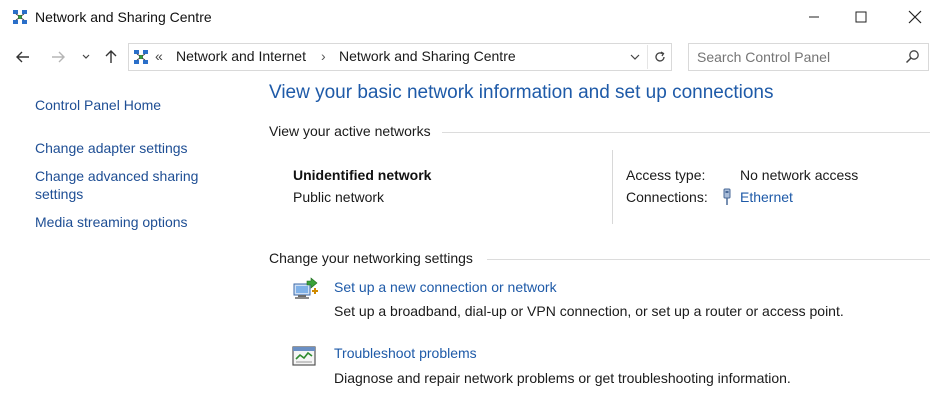 This screenshot has width=940, height=408. Describe the element at coordinates (427, 56) in the screenshot. I see `breadcrumb-network-and-sharing-centre: Network and Sharing Centre` at that location.